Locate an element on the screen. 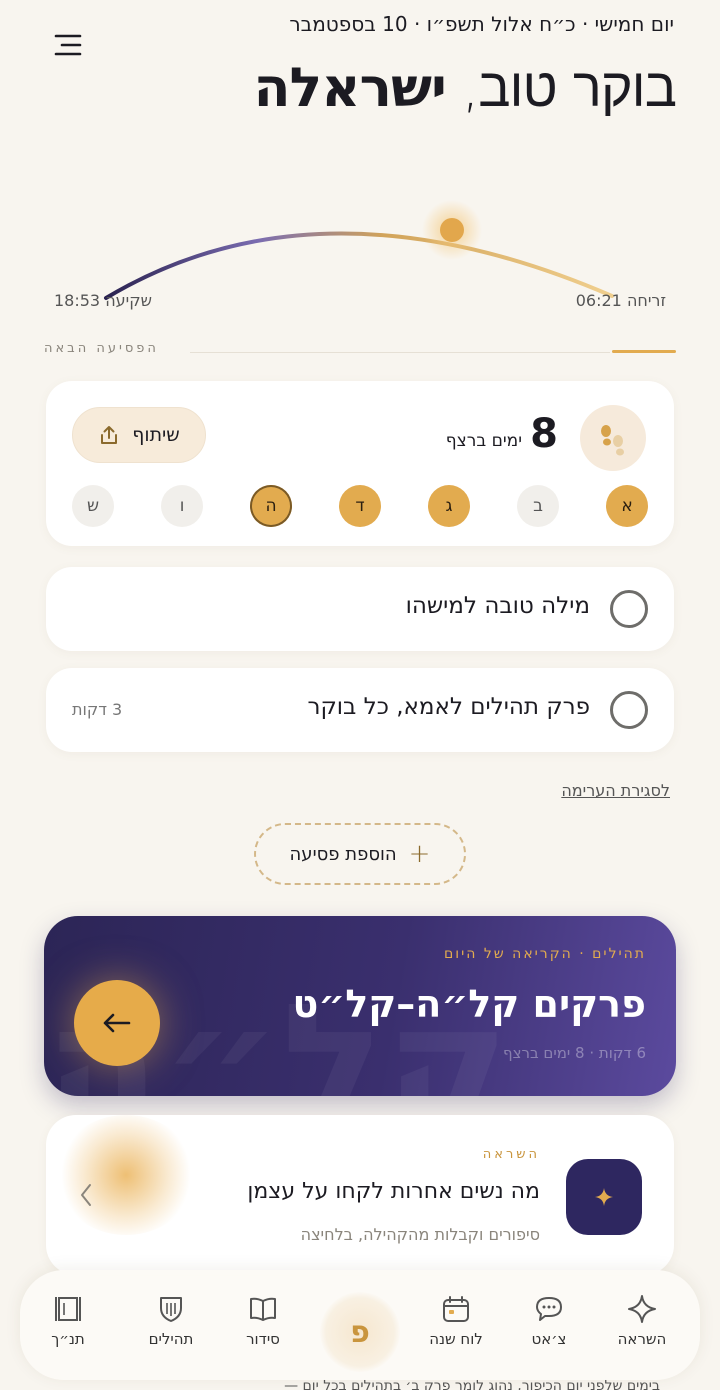  close-stack-link: לסגירת הערימה is located at coordinates (615, 790).